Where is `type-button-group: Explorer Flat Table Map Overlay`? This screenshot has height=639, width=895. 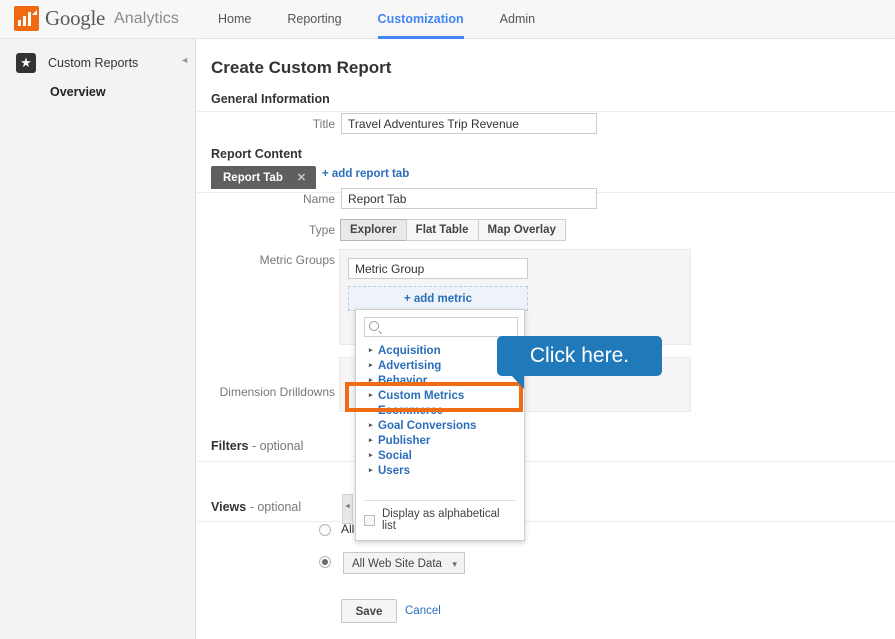
type-button-group: Explorer Flat Table Map Overlay is located at coordinates (453, 230).